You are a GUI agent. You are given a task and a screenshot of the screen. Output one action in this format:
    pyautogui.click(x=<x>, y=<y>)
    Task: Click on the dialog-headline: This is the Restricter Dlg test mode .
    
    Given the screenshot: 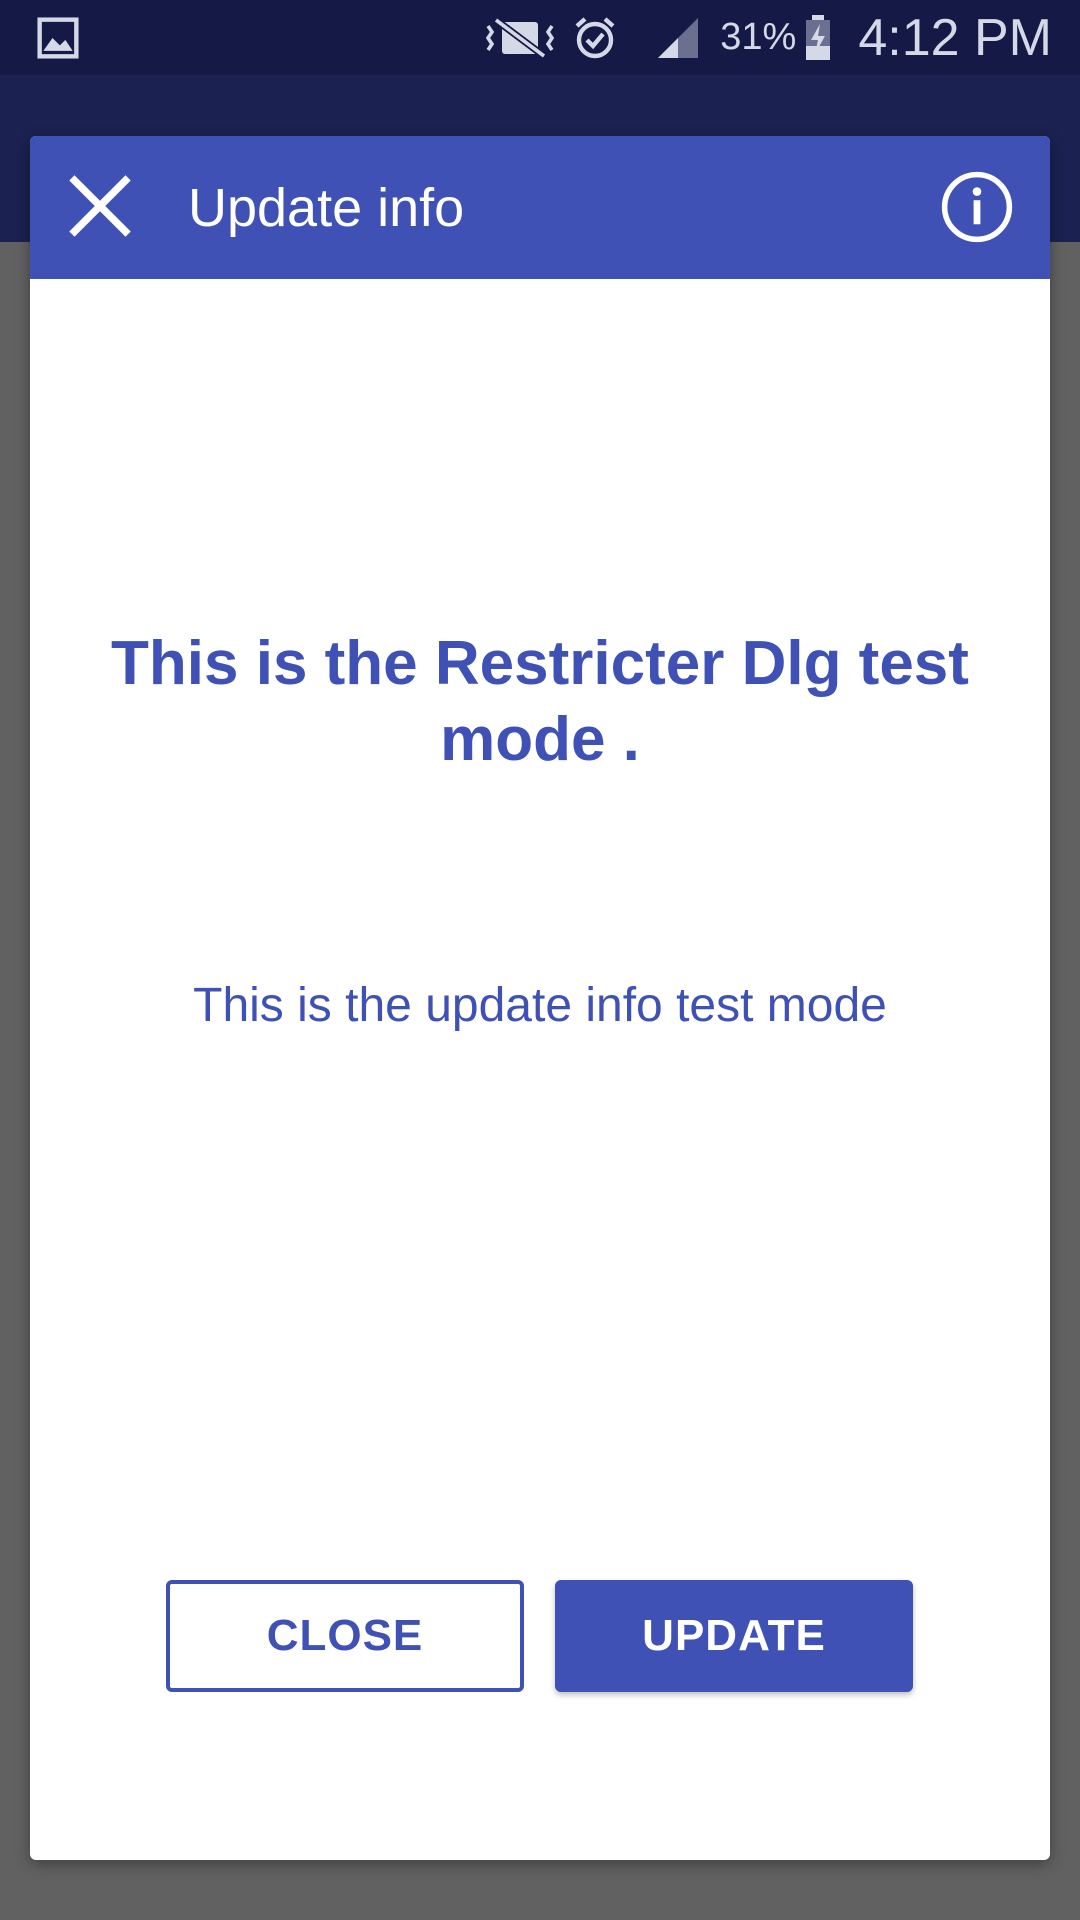 What is the action you would take?
    pyautogui.click(x=540, y=701)
    